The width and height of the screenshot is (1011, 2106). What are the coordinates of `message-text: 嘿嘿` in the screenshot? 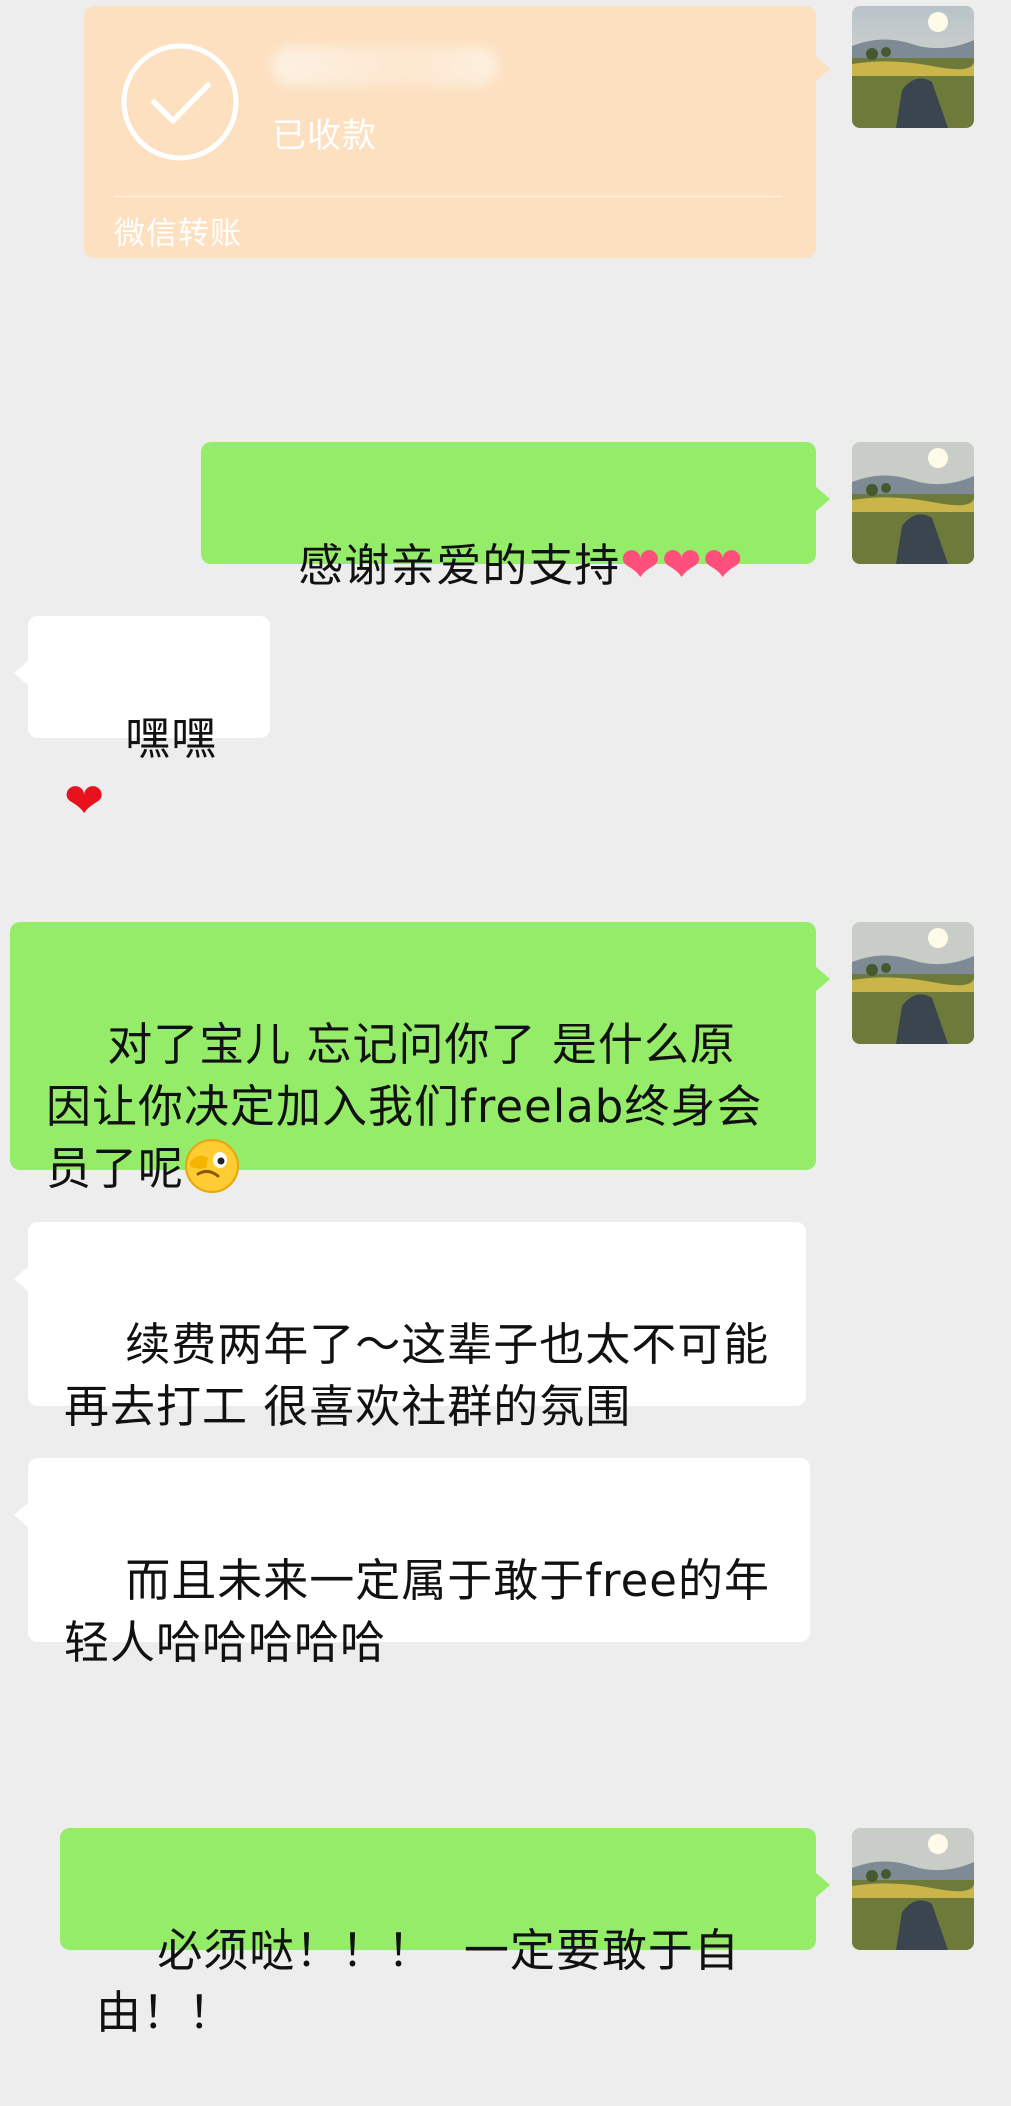 It's located at (171, 738).